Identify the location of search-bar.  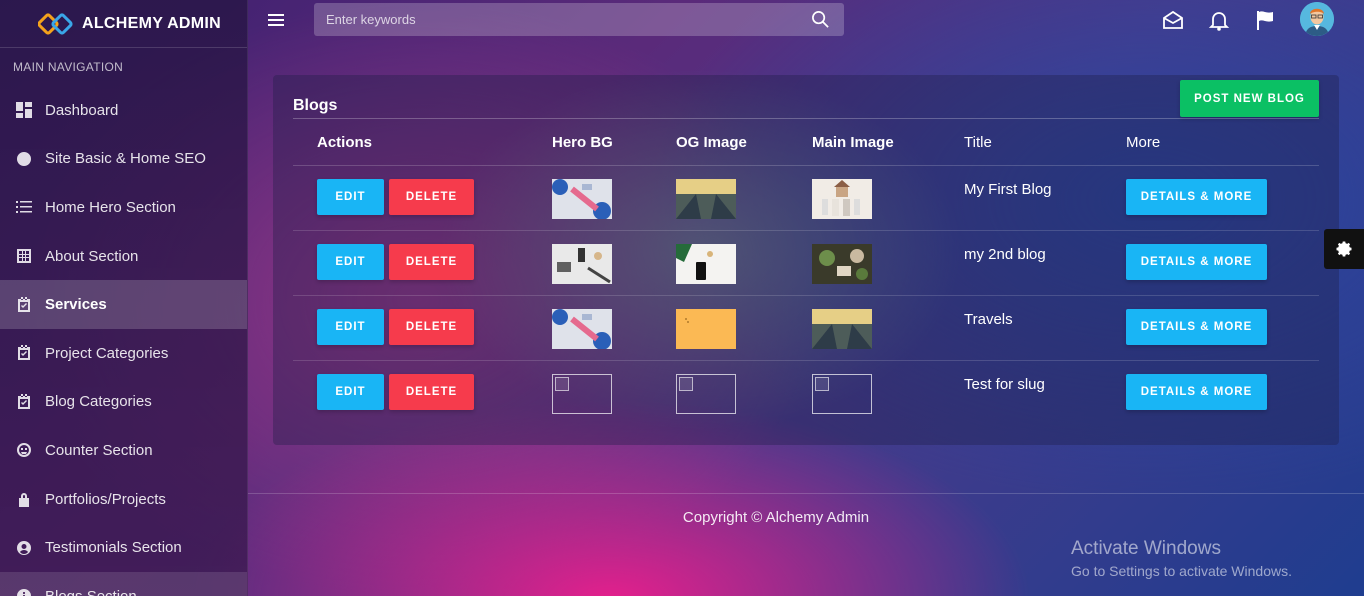
(579, 19).